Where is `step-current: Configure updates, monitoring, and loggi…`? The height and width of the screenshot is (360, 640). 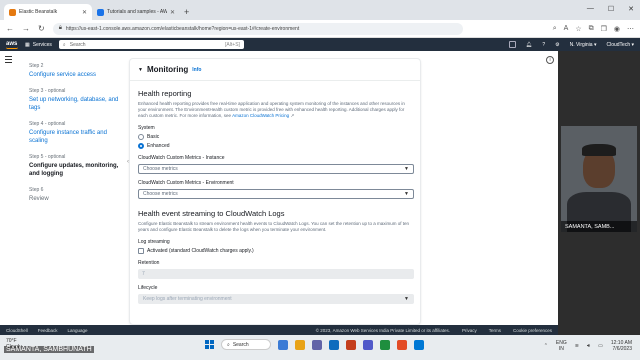 step-current: Configure updates, monitoring, and loggi… is located at coordinates (74, 170).